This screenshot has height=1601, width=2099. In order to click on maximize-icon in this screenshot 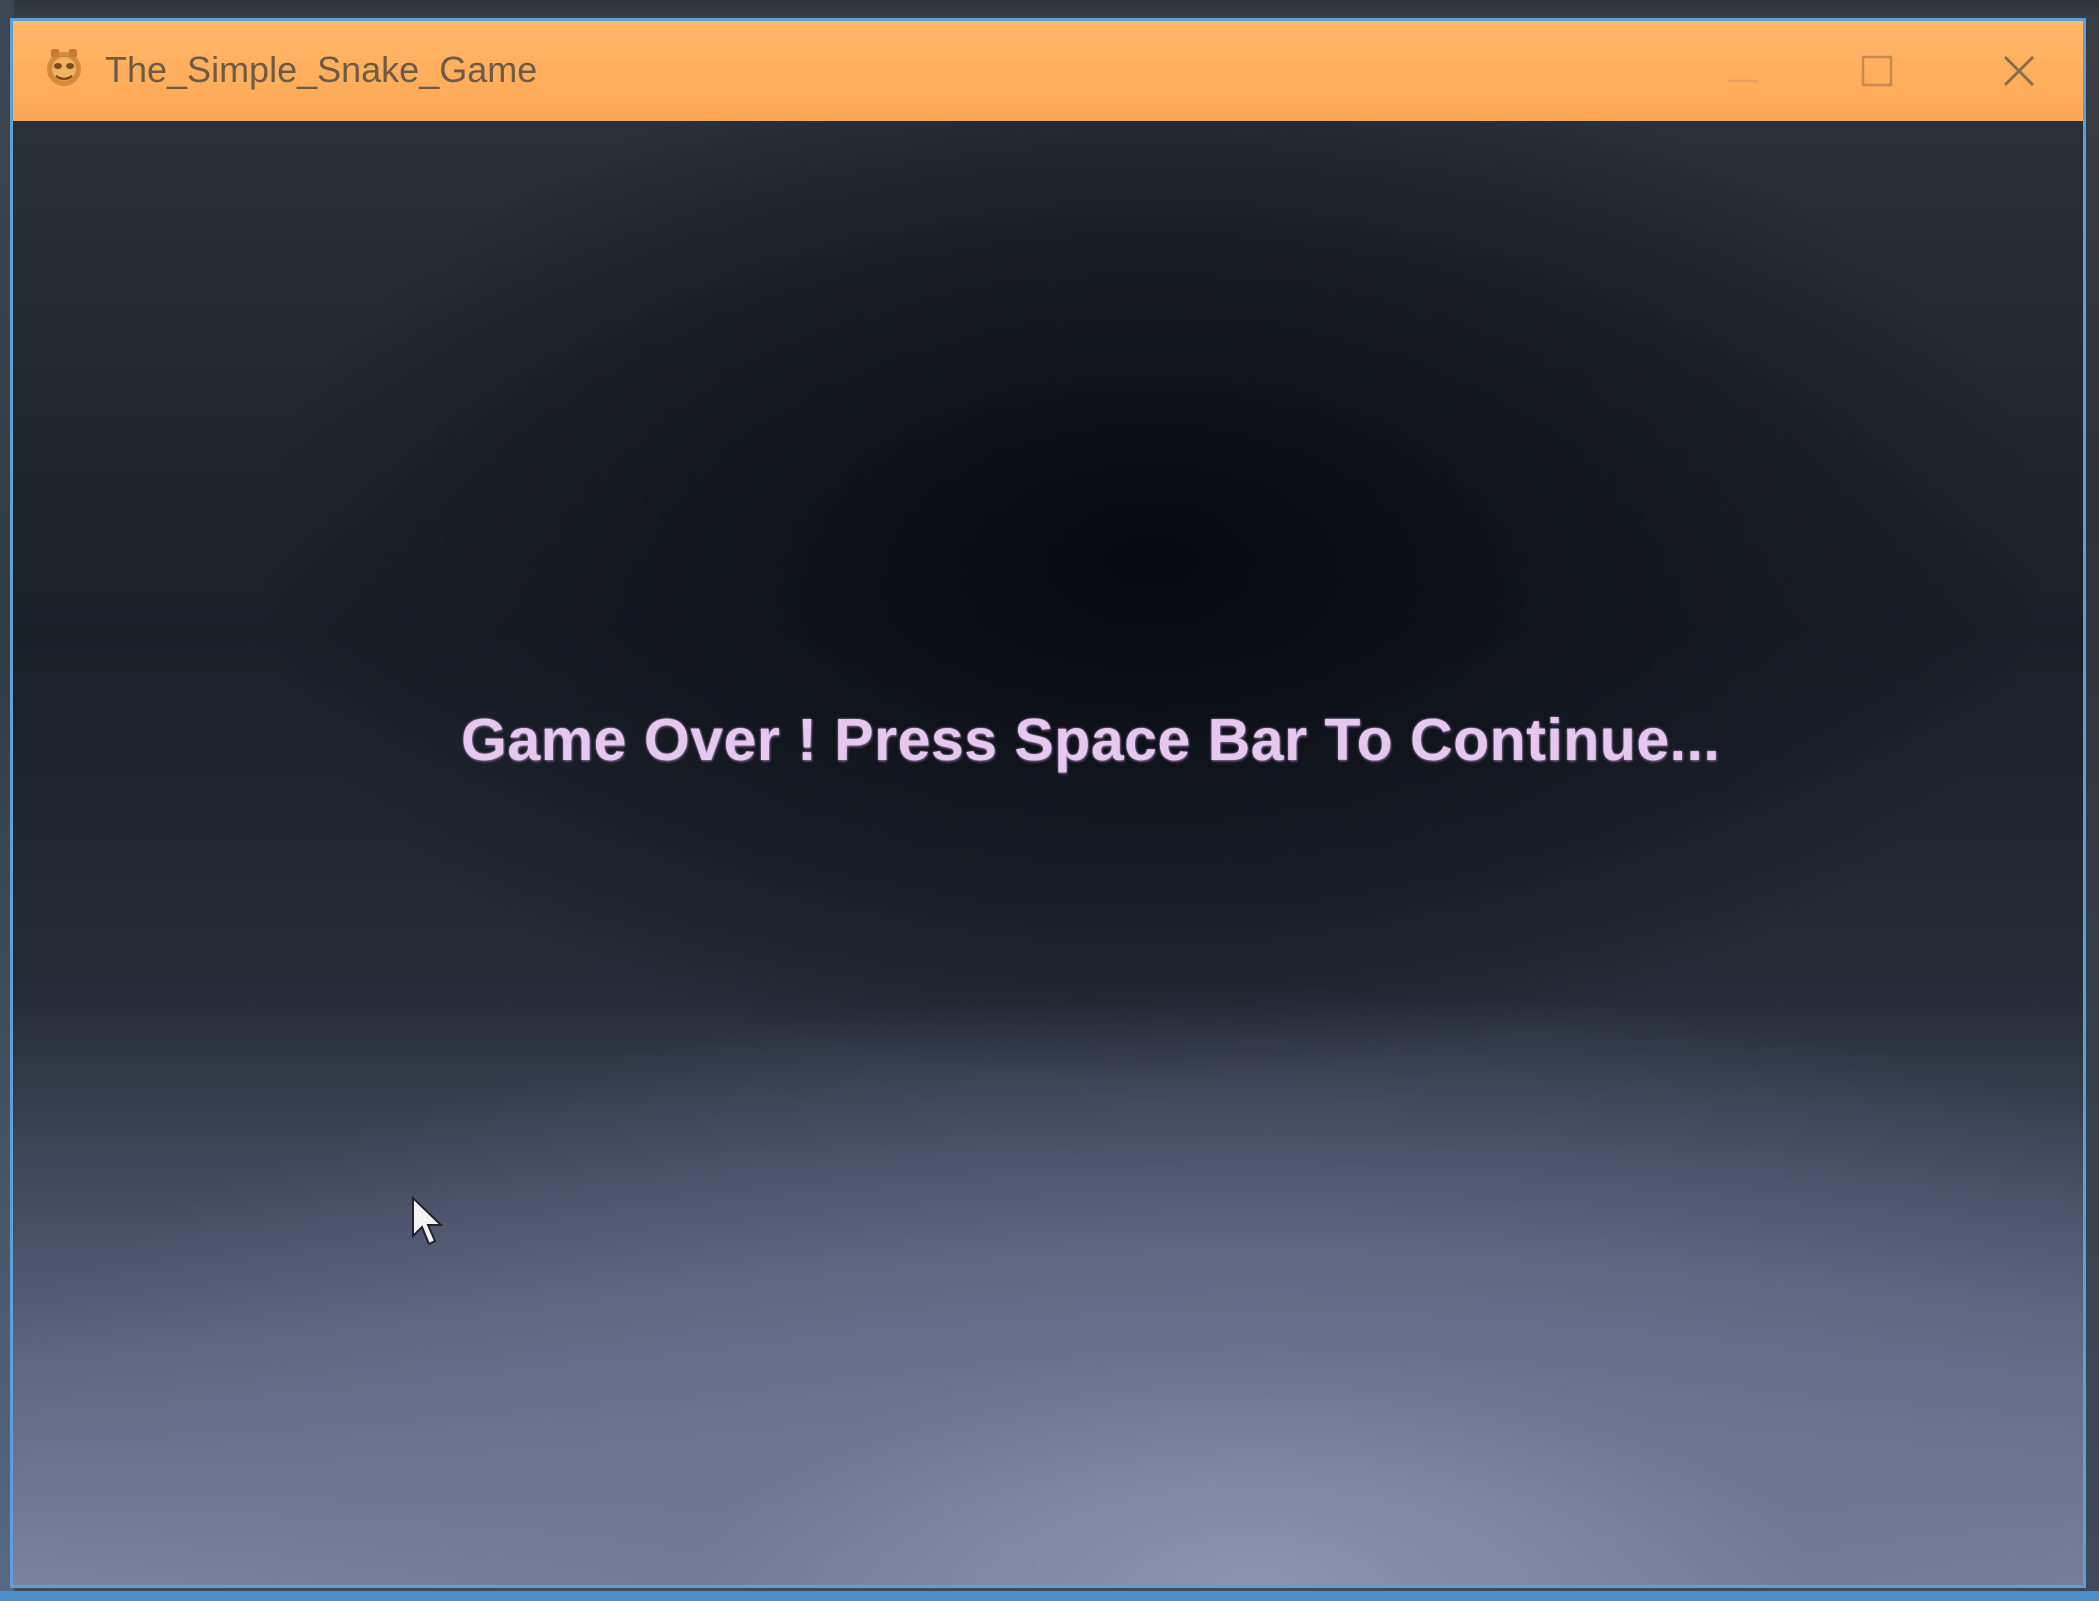, I will do `click(1877, 71)`.